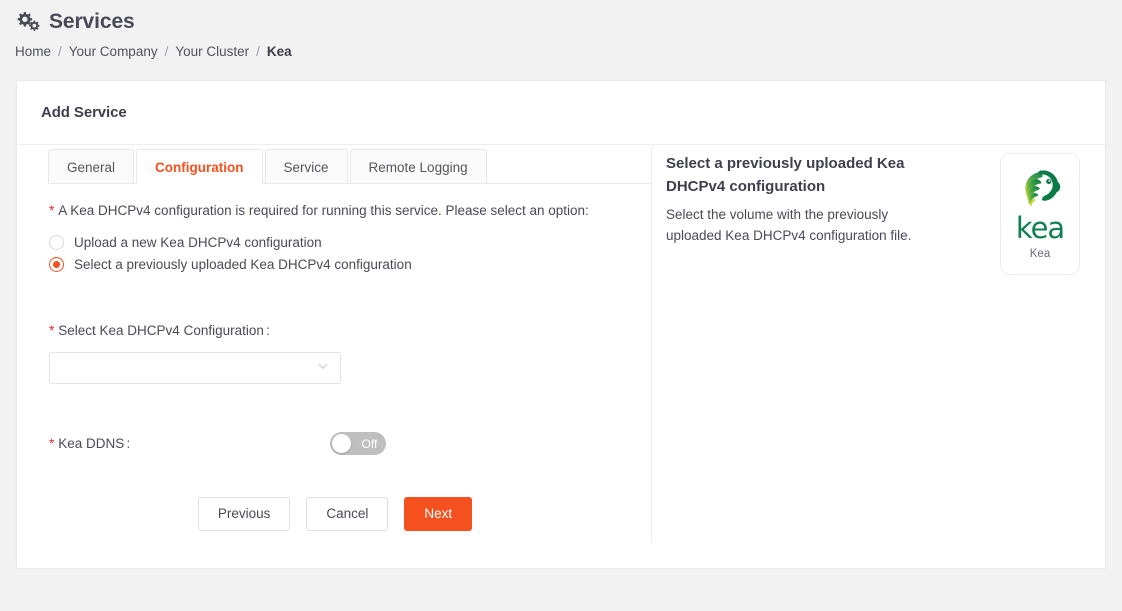  What do you see at coordinates (418, 166) in the screenshot?
I see `tab-remote-logging: Remote Logging` at bounding box center [418, 166].